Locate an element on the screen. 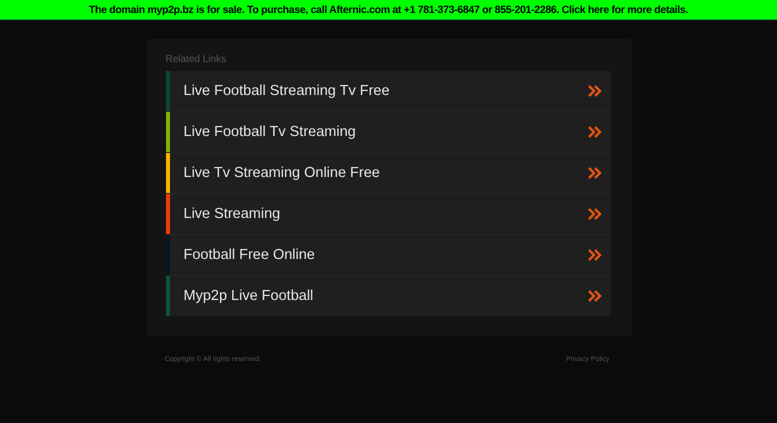  related-link: Live Football Streaming Tv Free is located at coordinates (388, 91).